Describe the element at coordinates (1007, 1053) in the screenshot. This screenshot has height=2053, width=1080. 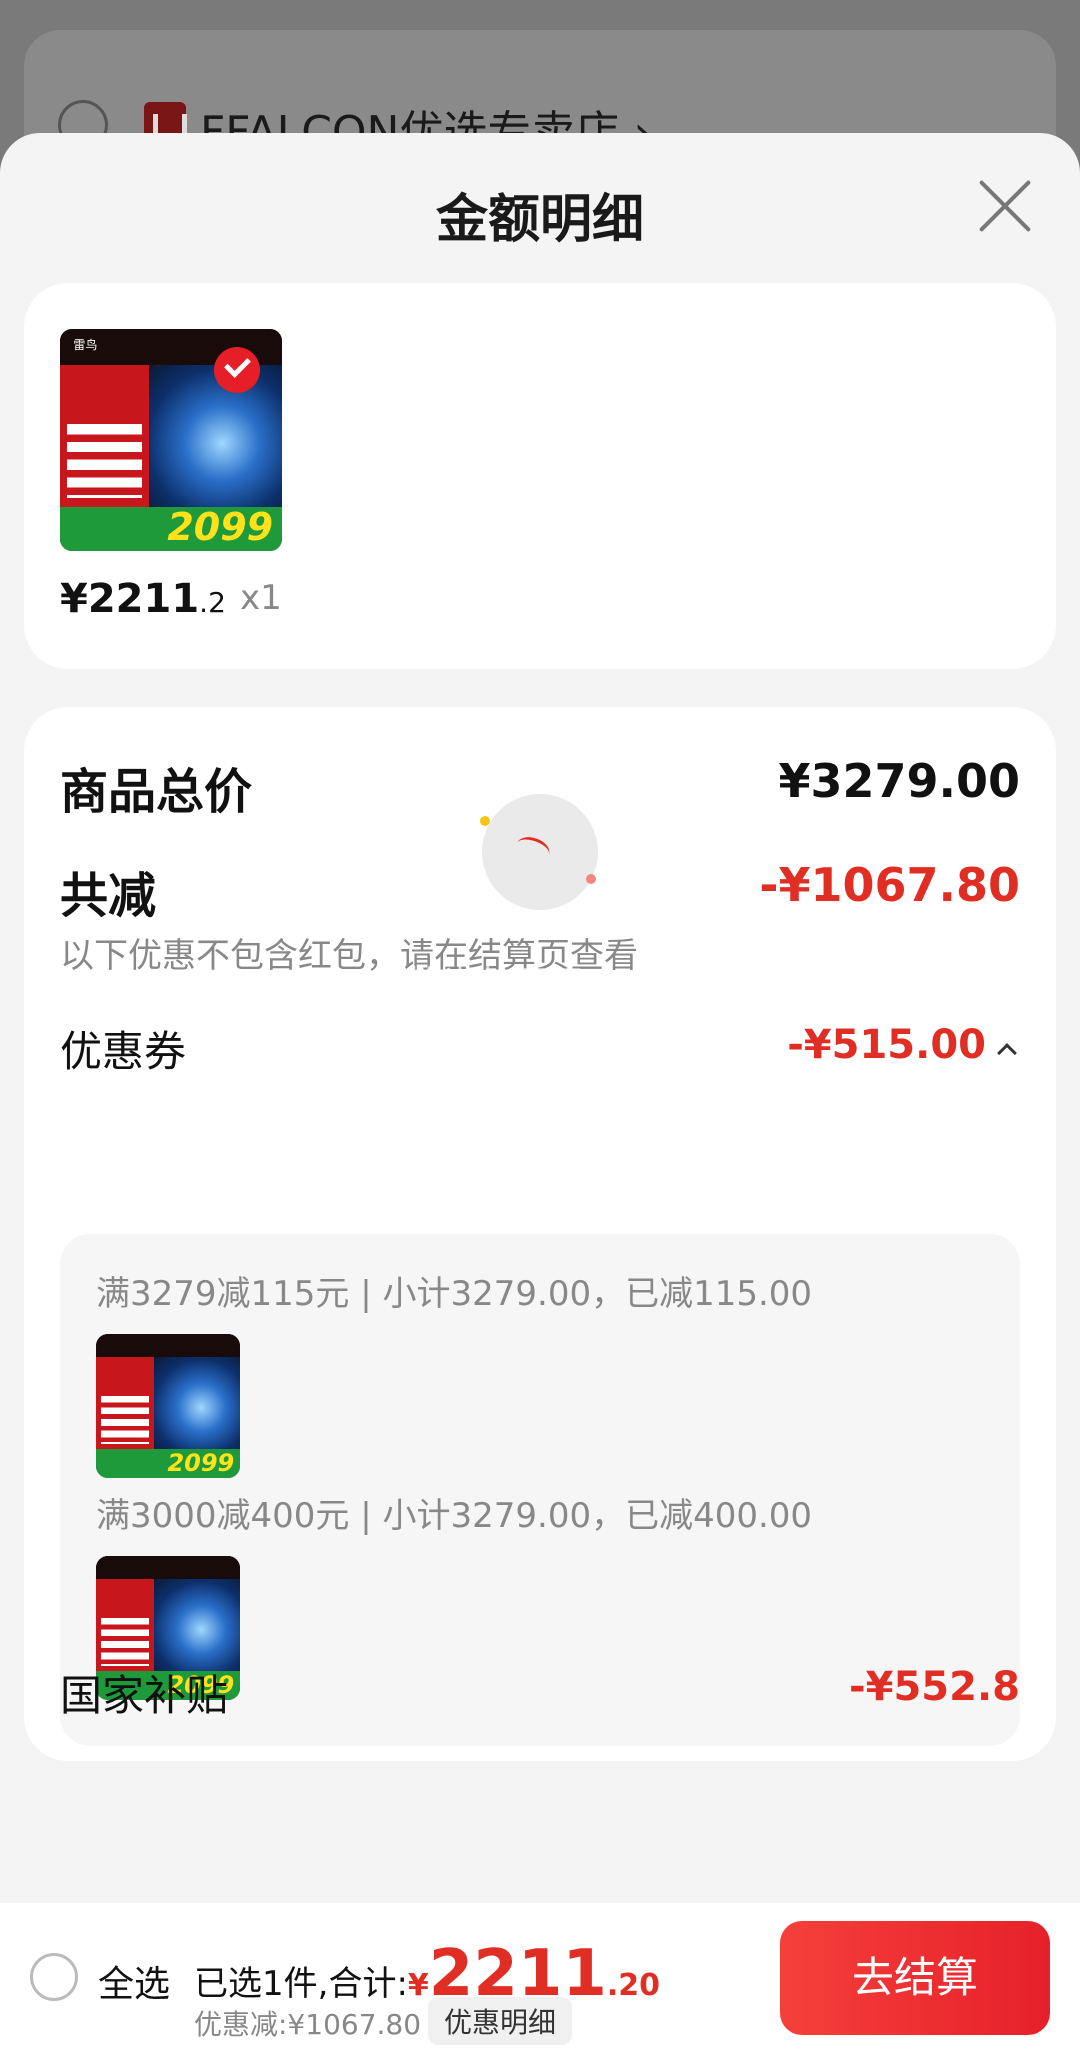
I see `chevron-up-icon` at that location.